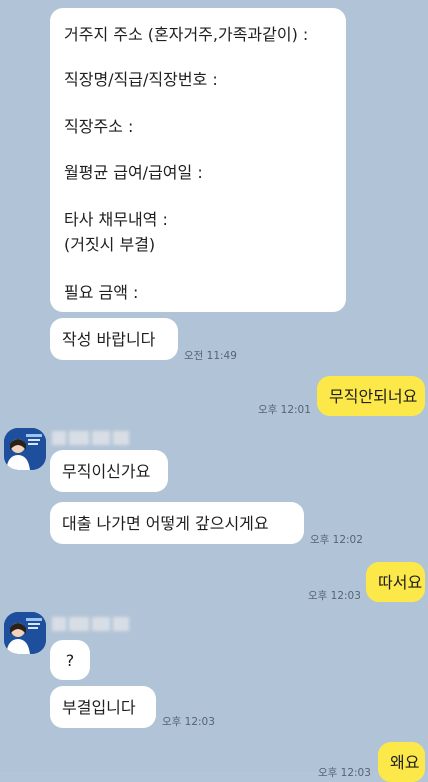 The image size is (428, 782). I want to click on form-line-work-address: 직장주소 :, so click(99, 126).